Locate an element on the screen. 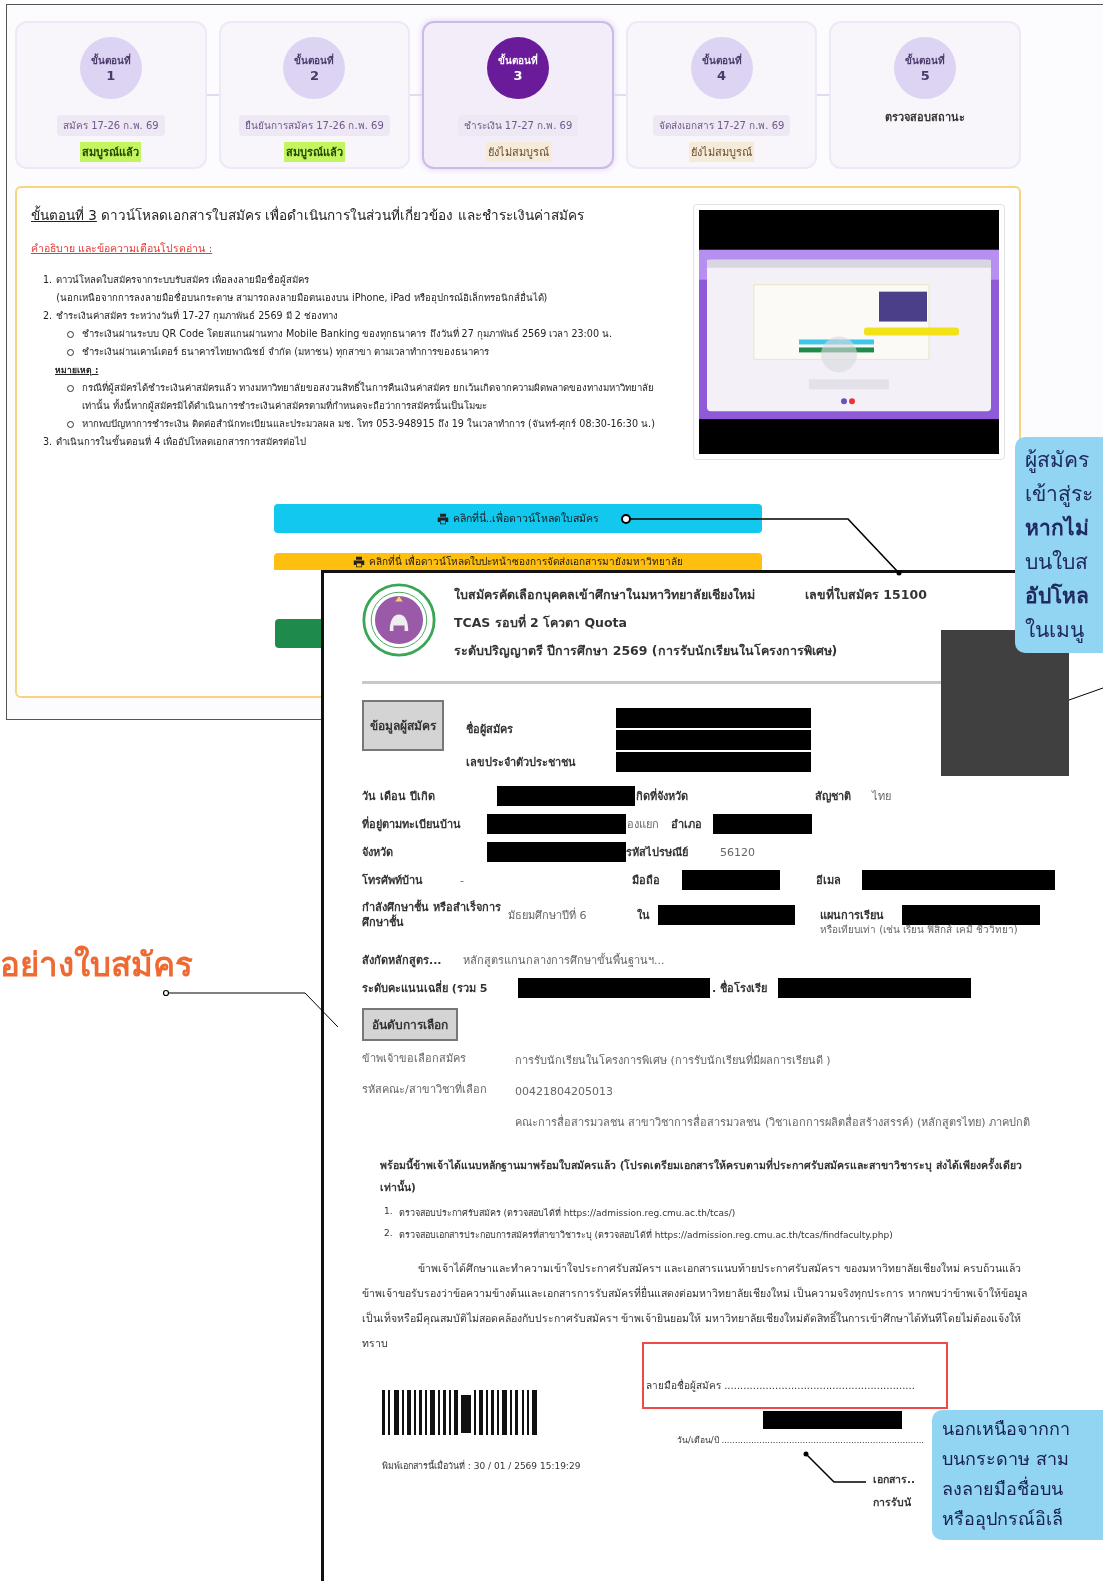 The height and width of the screenshot is (1581, 1103). field-value: 56120 is located at coordinates (737, 852).